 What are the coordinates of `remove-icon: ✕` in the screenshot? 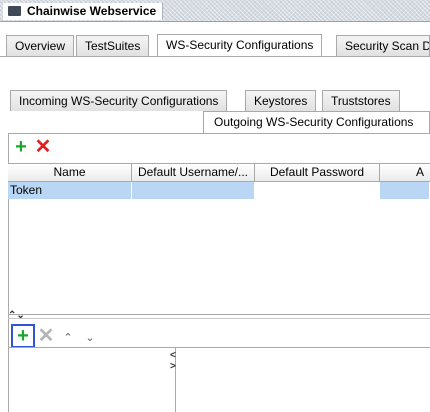 It's located at (43, 147).